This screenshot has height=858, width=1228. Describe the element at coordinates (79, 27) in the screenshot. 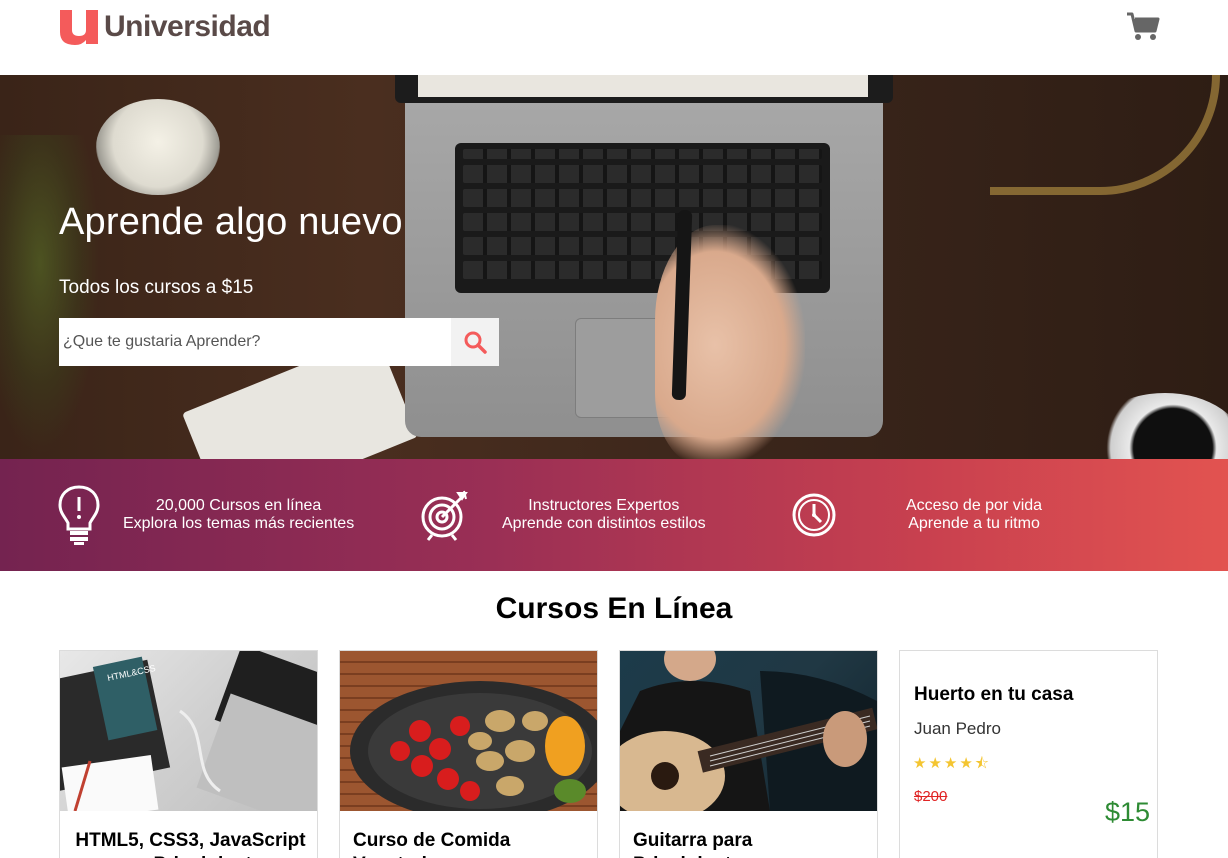

I see `logo-u-icon` at that location.